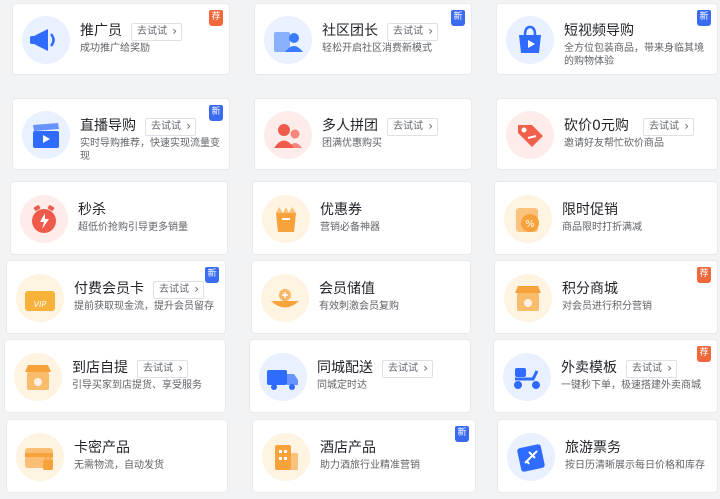 Image resolution: width=720 pixels, height=499 pixels. I want to click on stored-value-icon, so click(285, 298).